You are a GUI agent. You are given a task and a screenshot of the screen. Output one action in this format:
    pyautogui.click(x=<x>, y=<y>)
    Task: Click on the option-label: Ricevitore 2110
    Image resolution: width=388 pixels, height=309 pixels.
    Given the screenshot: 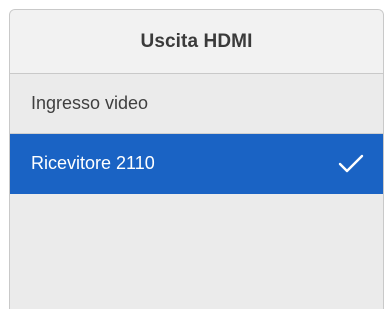 What is the action you would take?
    pyautogui.click(x=93, y=163)
    